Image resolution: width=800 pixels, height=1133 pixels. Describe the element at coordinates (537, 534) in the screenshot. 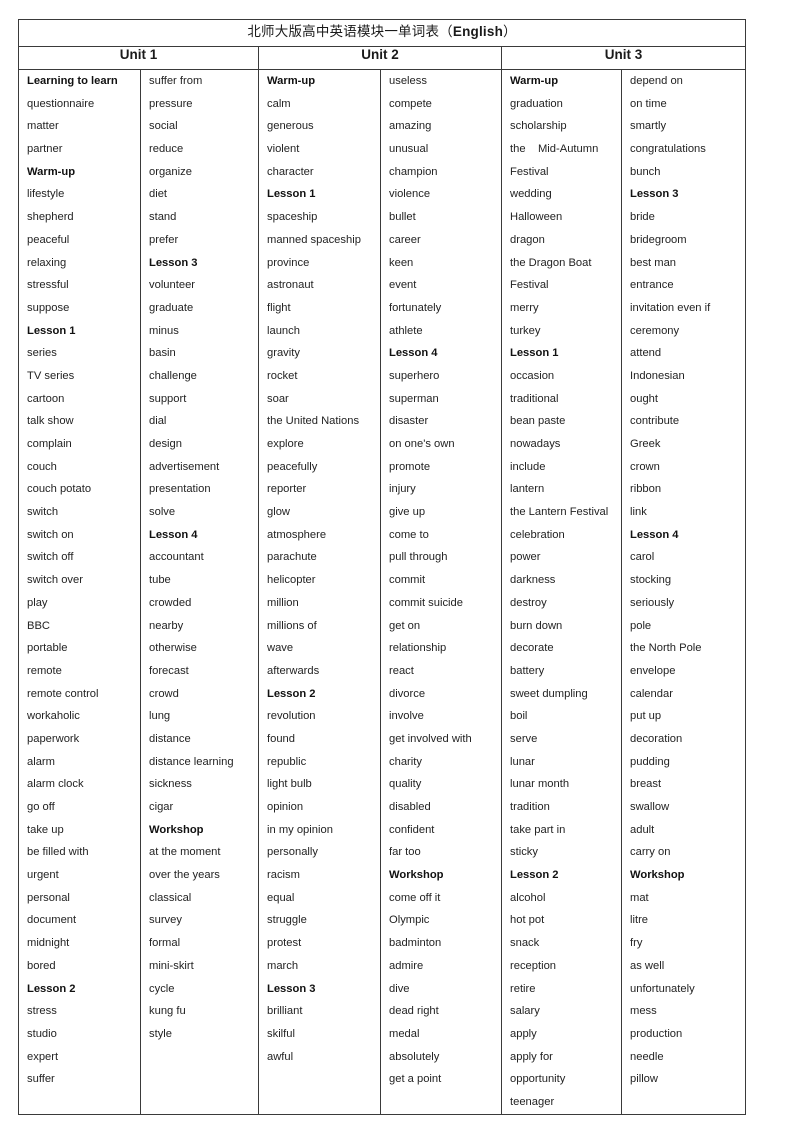

I see `word-item: celebration` at that location.